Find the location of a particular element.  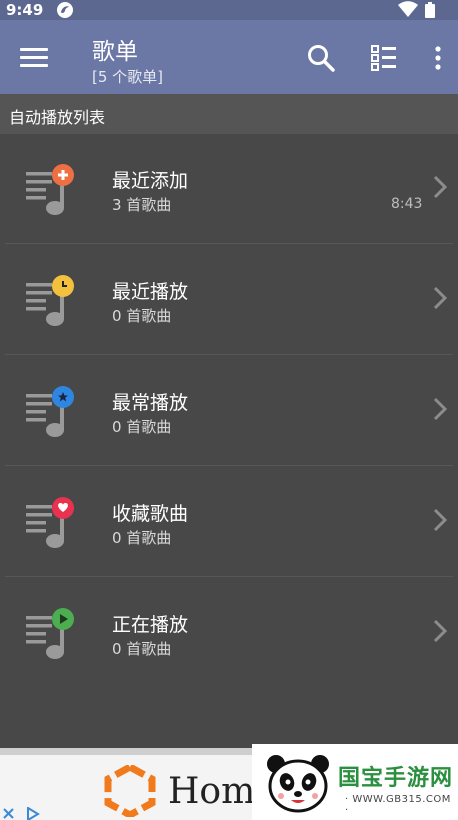

playlist-item: 最近播放 0 首歌曲 is located at coordinates (229, 300).